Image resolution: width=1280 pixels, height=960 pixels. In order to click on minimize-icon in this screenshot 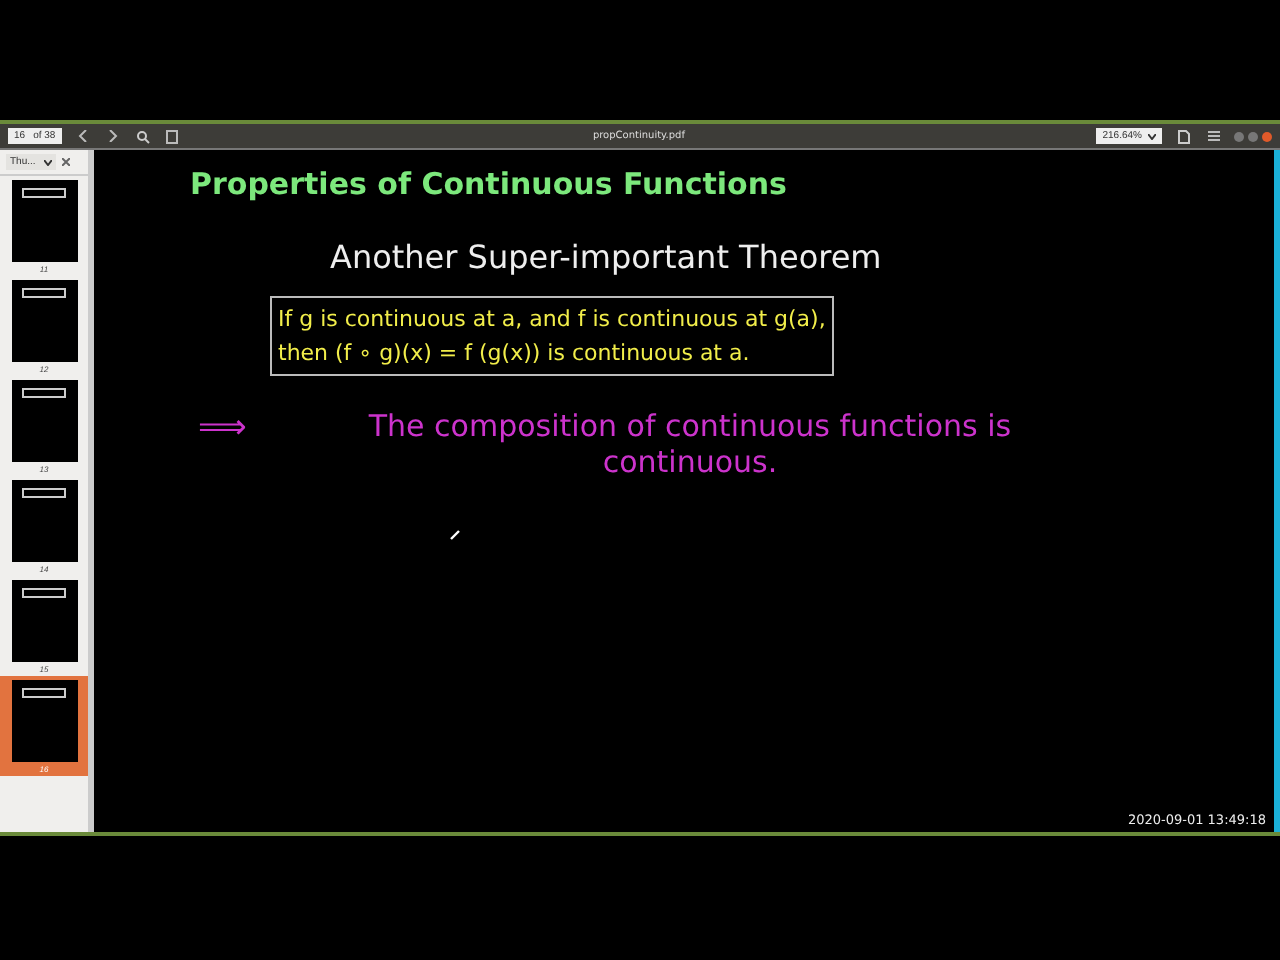, I will do `click(1239, 136)`.